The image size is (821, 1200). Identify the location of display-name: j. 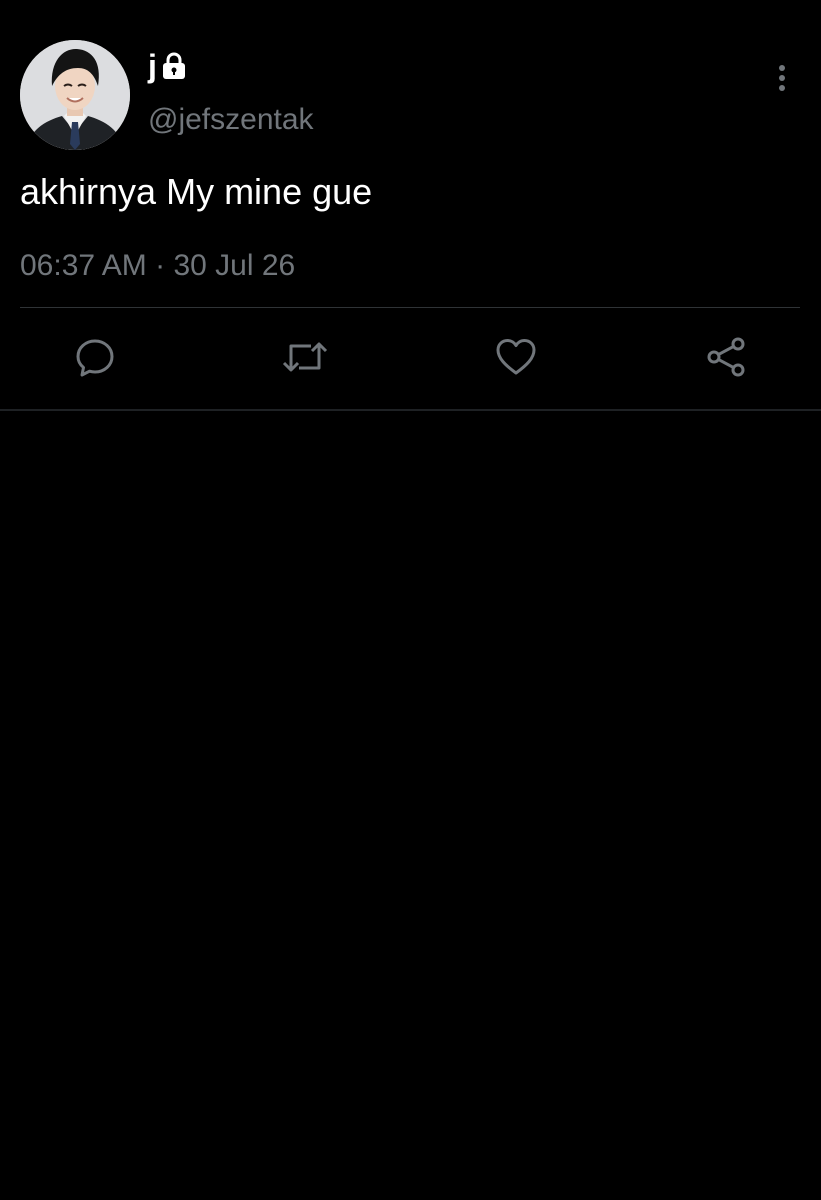
(152, 66).